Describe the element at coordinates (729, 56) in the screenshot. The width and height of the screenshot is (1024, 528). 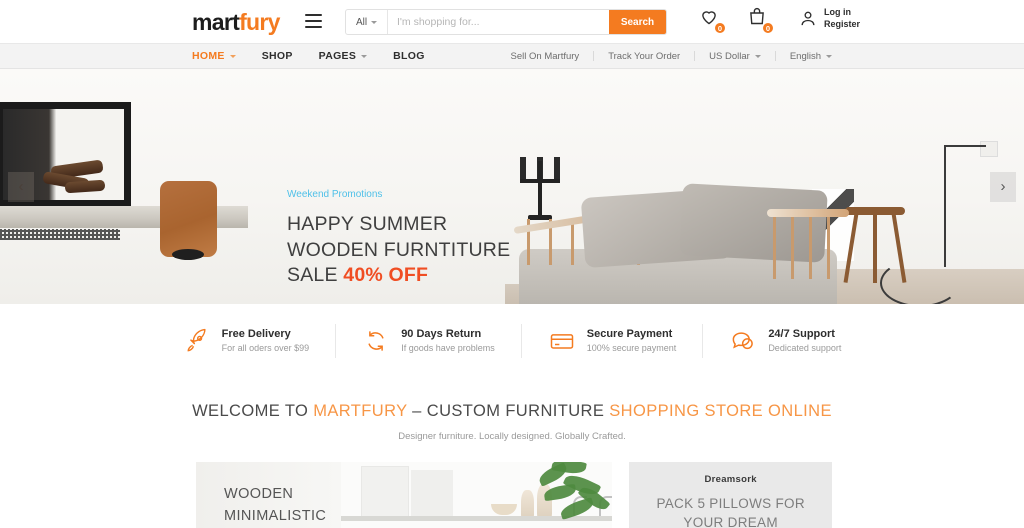
I see `nav-link-label: US Dollar` at that location.